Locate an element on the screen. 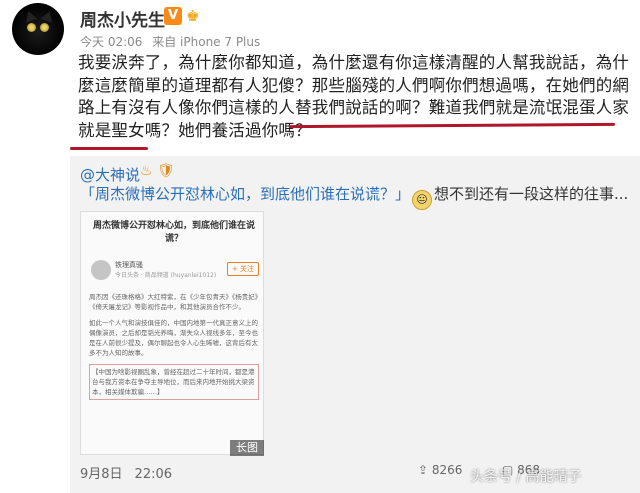  post-time: 今天 02:06 is located at coordinates (111, 42).